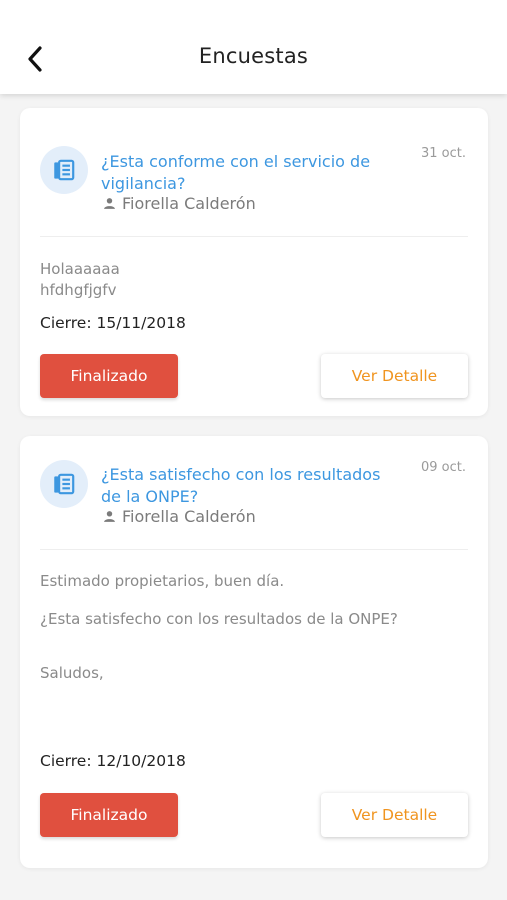 The height and width of the screenshot is (900, 507). I want to click on survey-close-date: Cierre: 15/11/2018, so click(113, 323).